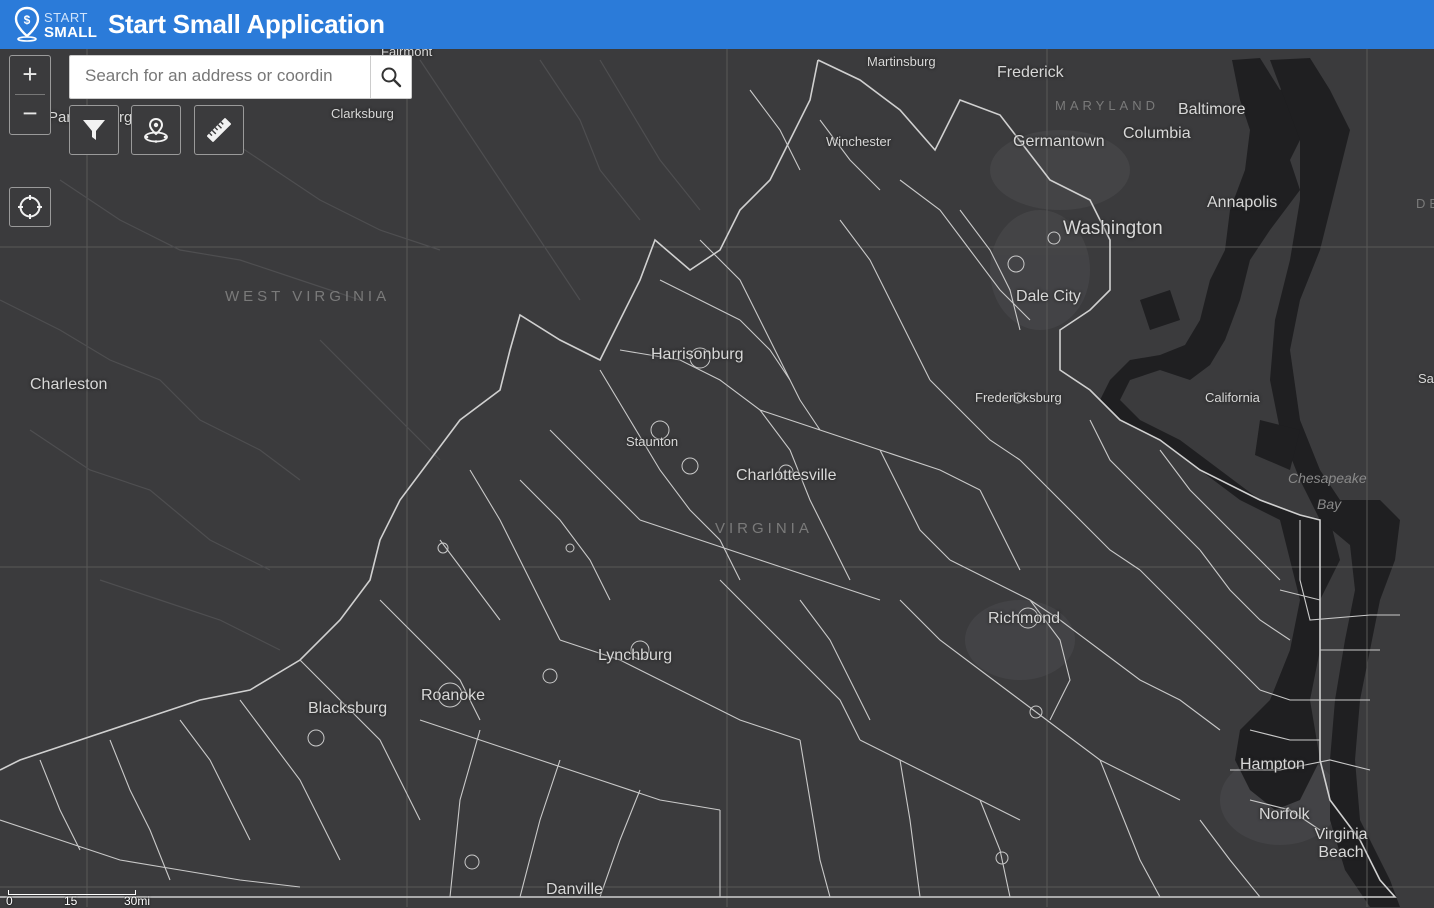 Image resolution: width=1434 pixels, height=908 pixels. I want to click on measure-button, so click(219, 130).